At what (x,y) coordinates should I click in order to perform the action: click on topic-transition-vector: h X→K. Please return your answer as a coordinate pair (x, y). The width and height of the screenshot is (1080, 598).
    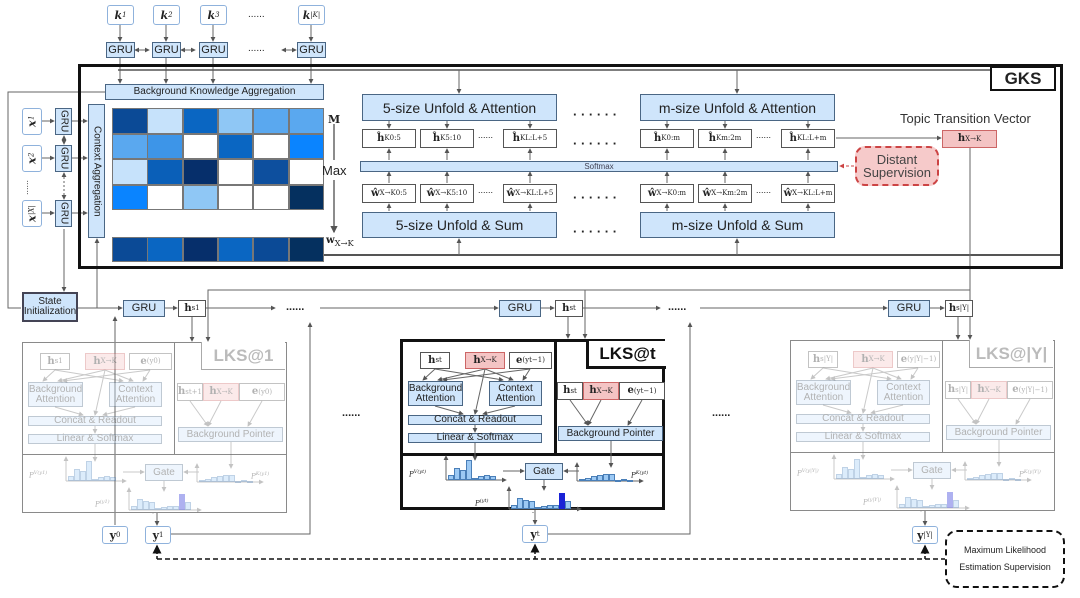
    Looking at the image, I should click on (969, 139).